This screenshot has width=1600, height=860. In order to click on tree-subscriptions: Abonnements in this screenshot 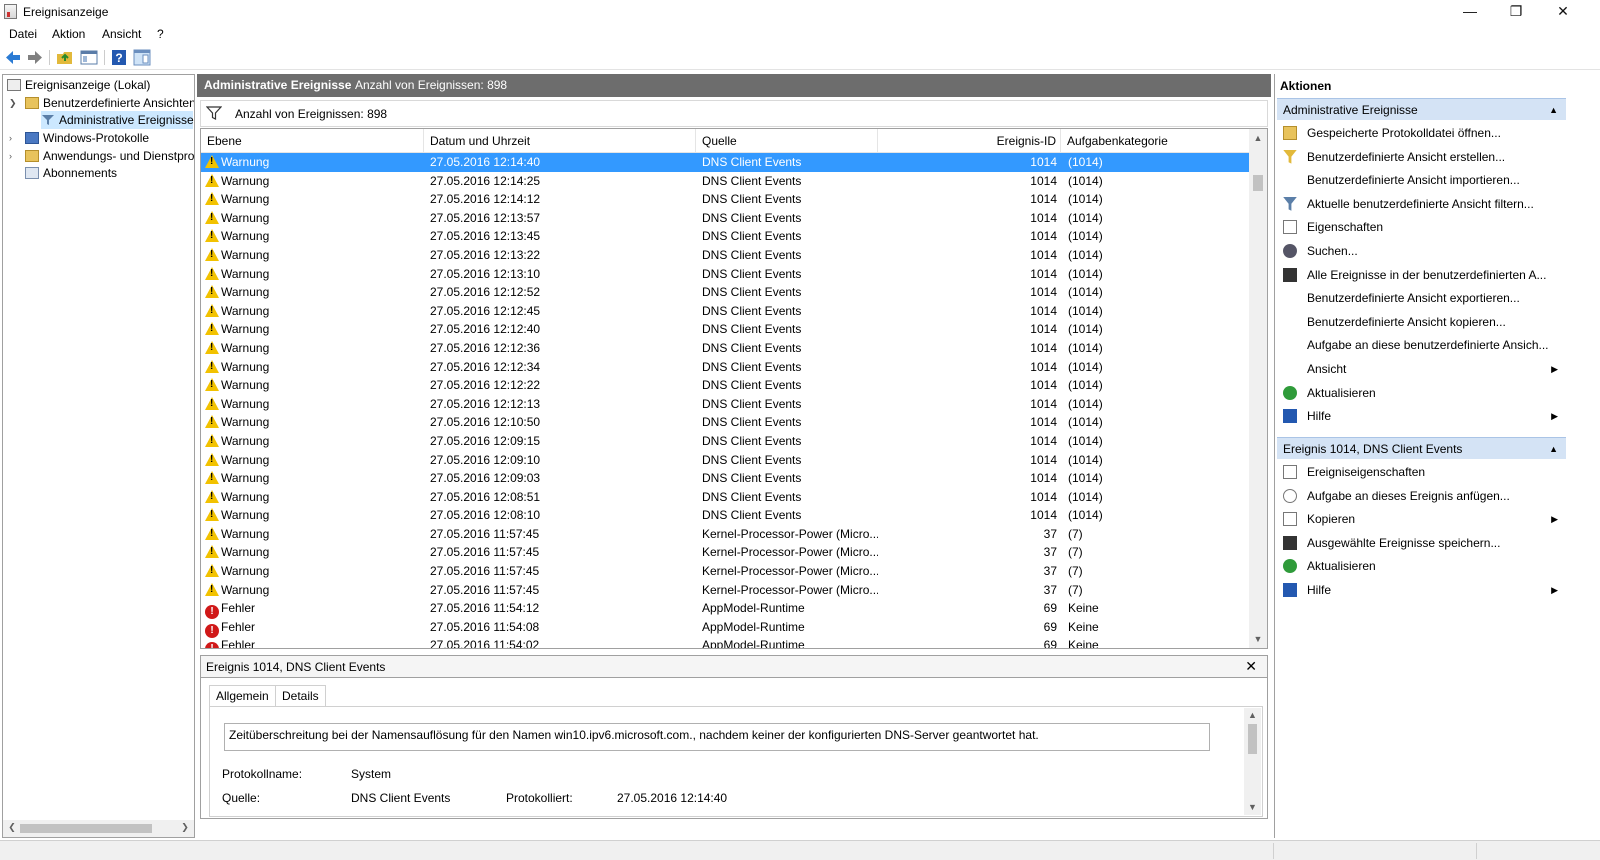, I will do `click(71, 173)`.